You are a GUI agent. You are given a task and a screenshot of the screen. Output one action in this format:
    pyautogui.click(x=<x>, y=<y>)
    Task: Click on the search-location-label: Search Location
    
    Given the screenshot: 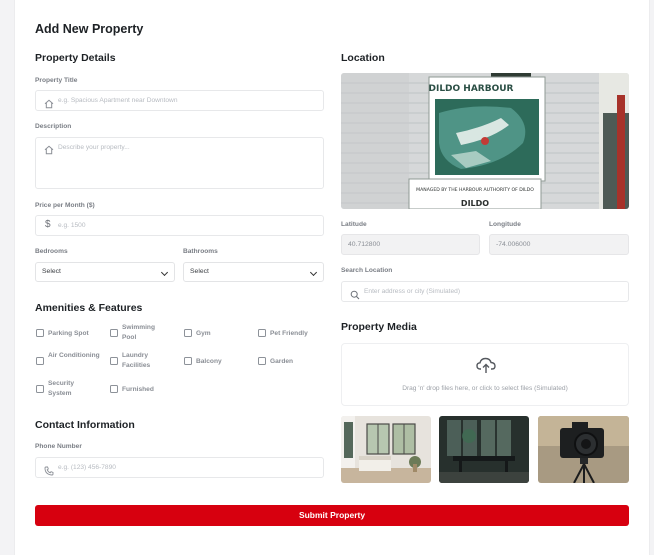 What is the action you would take?
    pyautogui.click(x=367, y=270)
    